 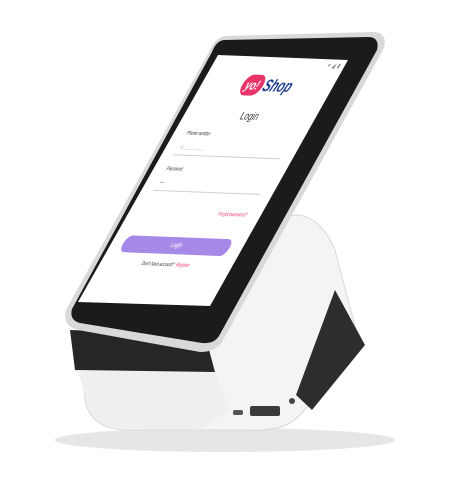 I want to click on app-logo: yo!Shop, so click(x=265, y=88).